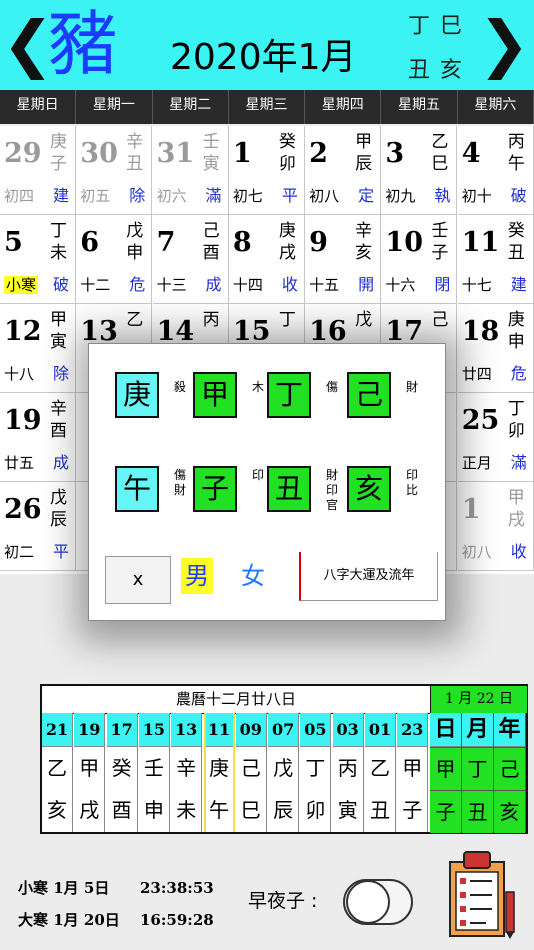 This screenshot has height=950, width=534. I want to click on calendar-day-cell: 31 壬寅初六滿, so click(190, 170).